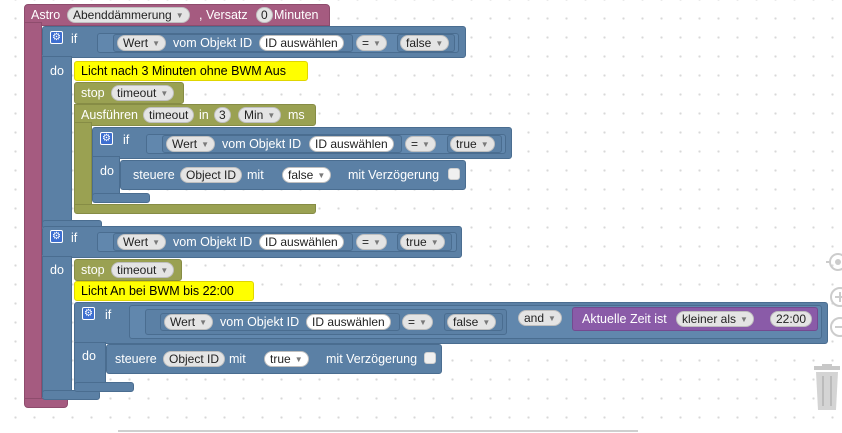 The height and width of the screenshot is (433, 842). Describe the element at coordinates (109, 115) in the screenshot. I see `execute-label: Ausführen` at that location.